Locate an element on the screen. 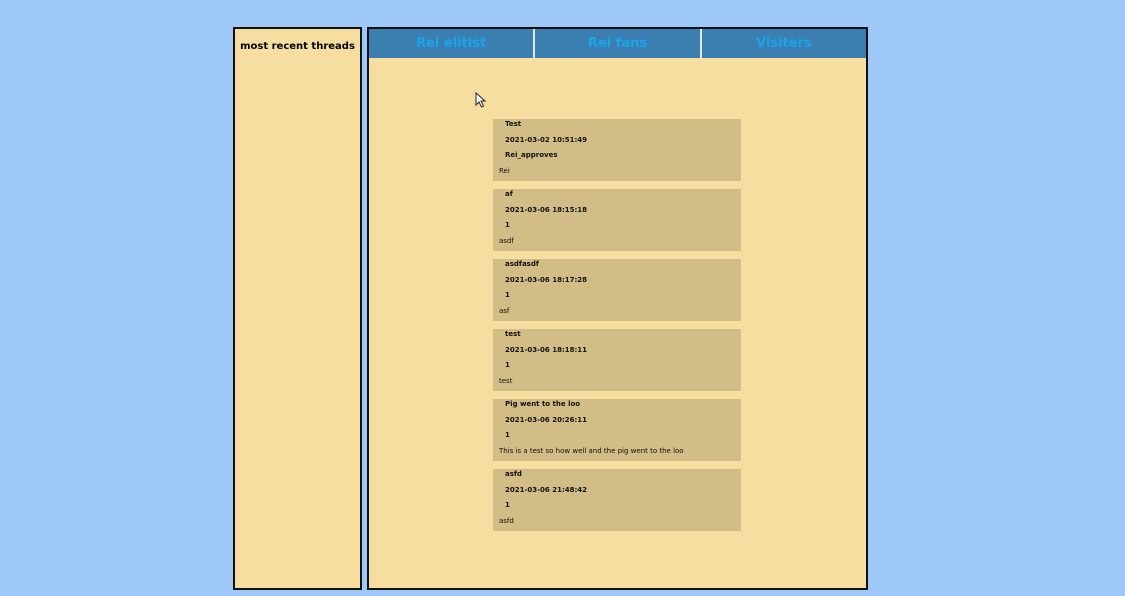 This screenshot has width=1125, height=596. thread-date: 2021-03-06 18:15:18 is located at coordinates (546, 210).